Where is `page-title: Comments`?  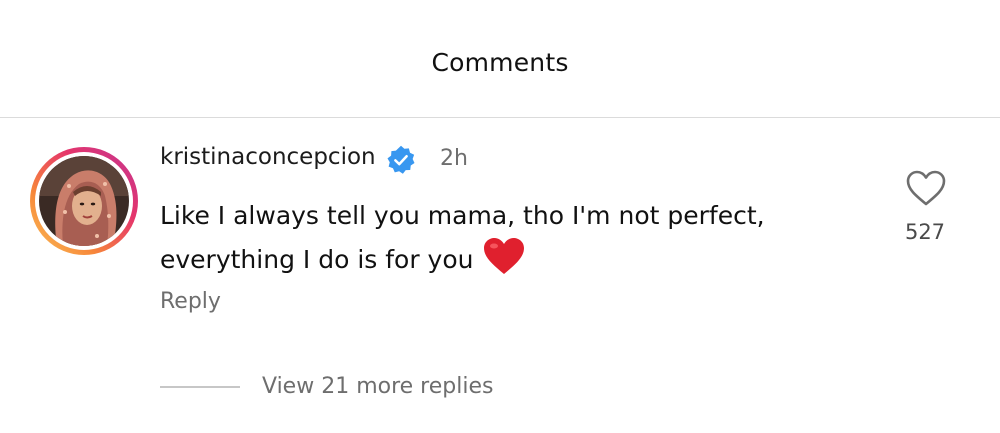
page-title: Comments is located at coordinates (500, 62).